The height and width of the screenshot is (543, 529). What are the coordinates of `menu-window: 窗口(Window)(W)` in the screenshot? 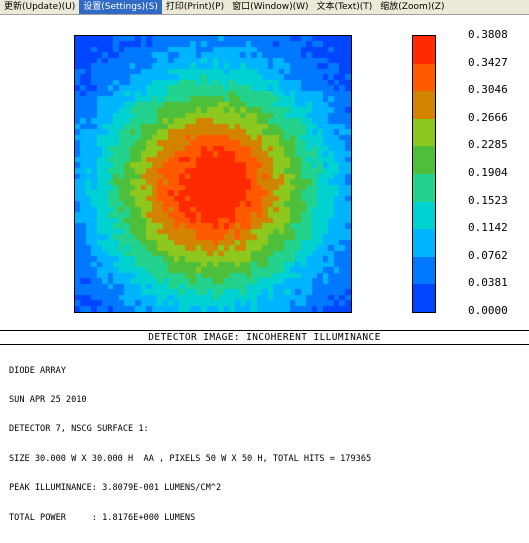 It's located at (270, 7).